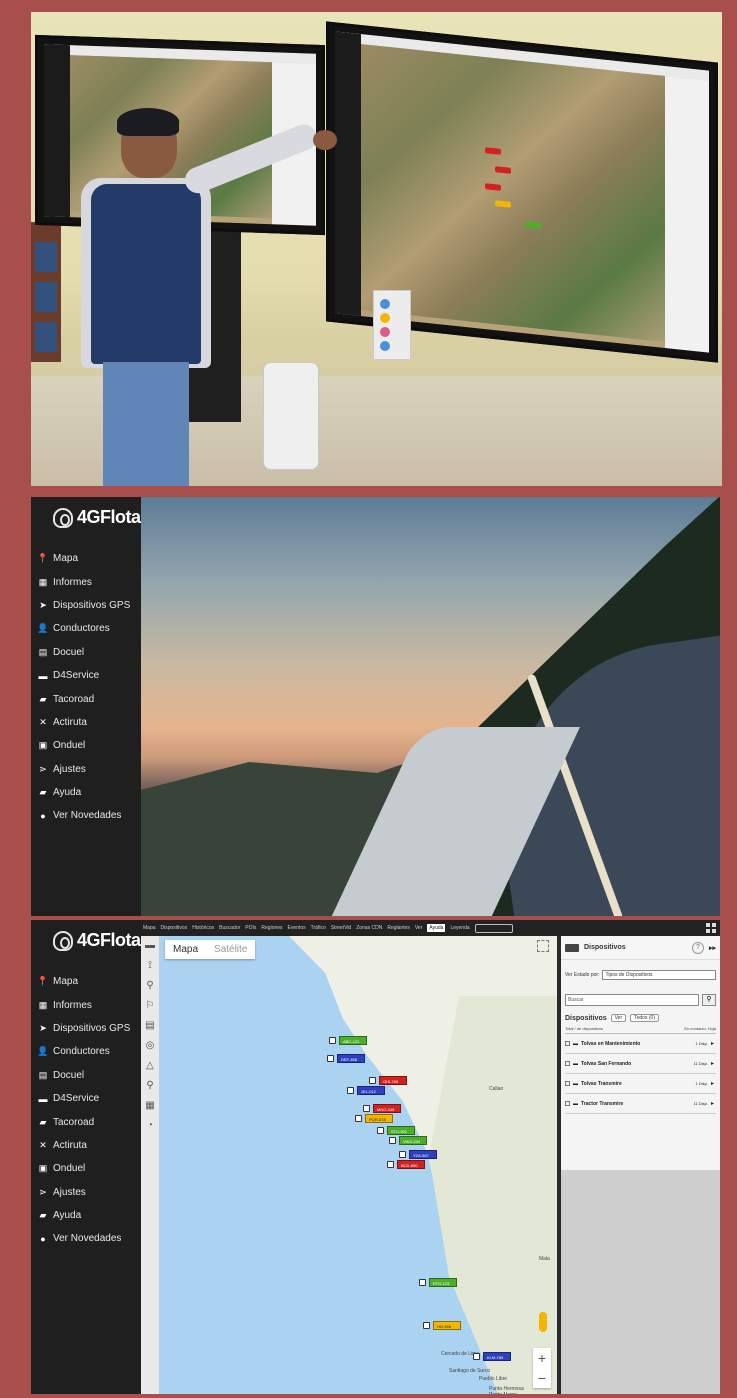 The image size is (737, 1398). What do you see at coordinates (697, 947) in the screenshot?
I see `help-button: ?` at bounding box center [697, 947].